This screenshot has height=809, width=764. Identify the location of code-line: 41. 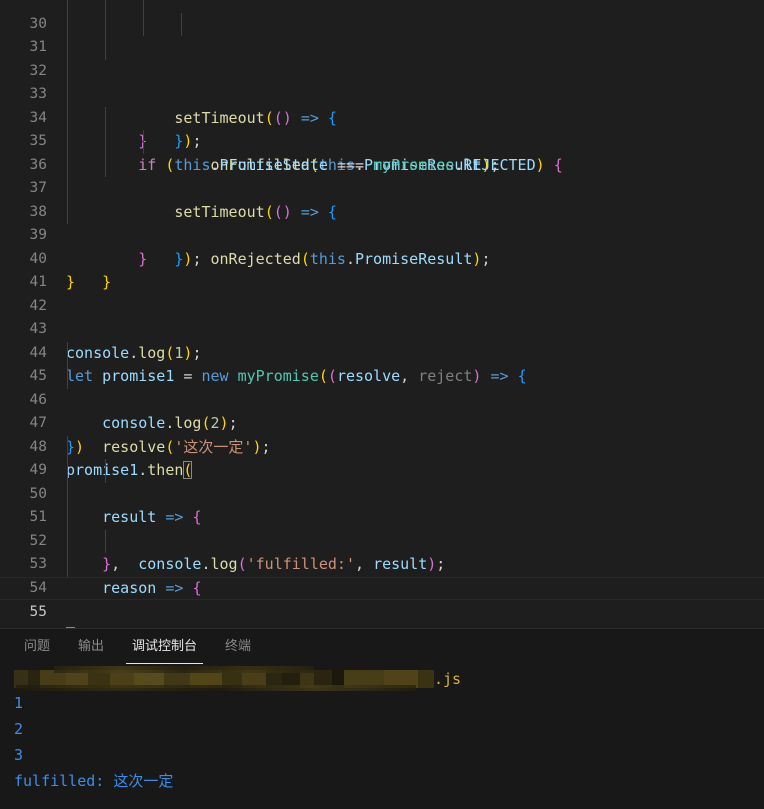
(382, 269).